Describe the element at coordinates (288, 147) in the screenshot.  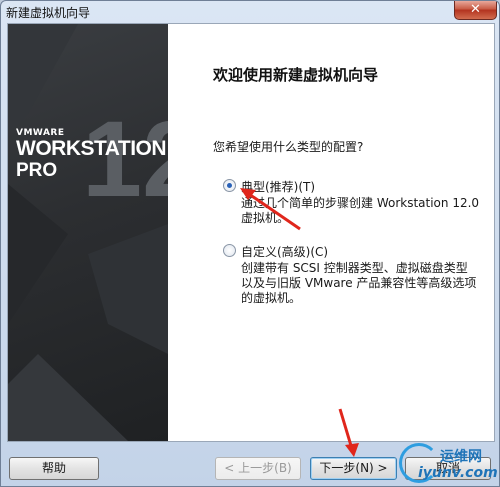
I see `config-question: 您希望使用什么类型的配置?` at that location.